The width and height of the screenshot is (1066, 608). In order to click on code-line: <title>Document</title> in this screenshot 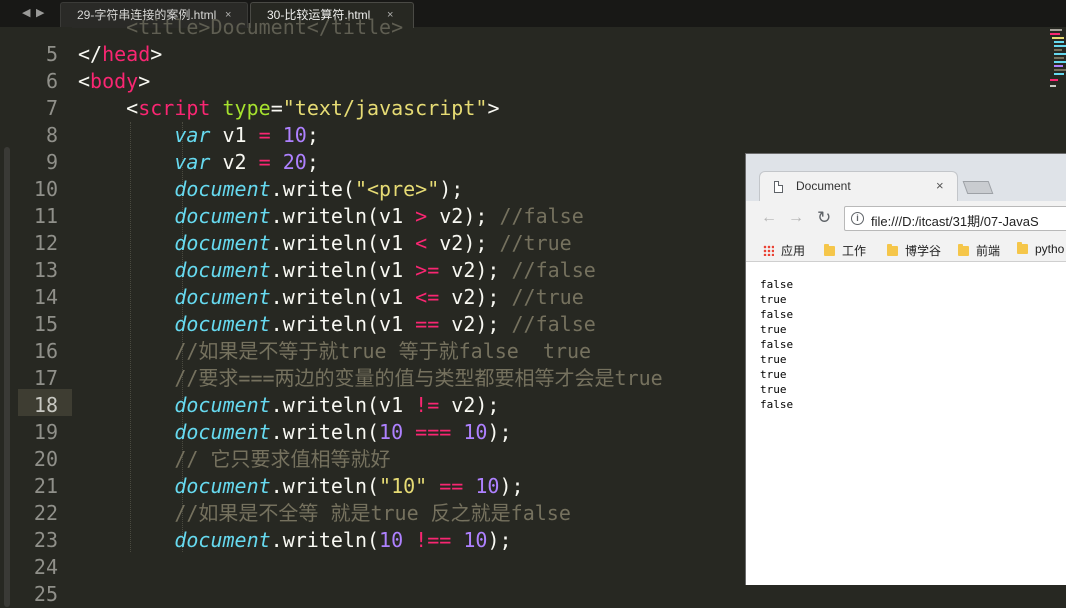, I will do `click(241, 27)`.